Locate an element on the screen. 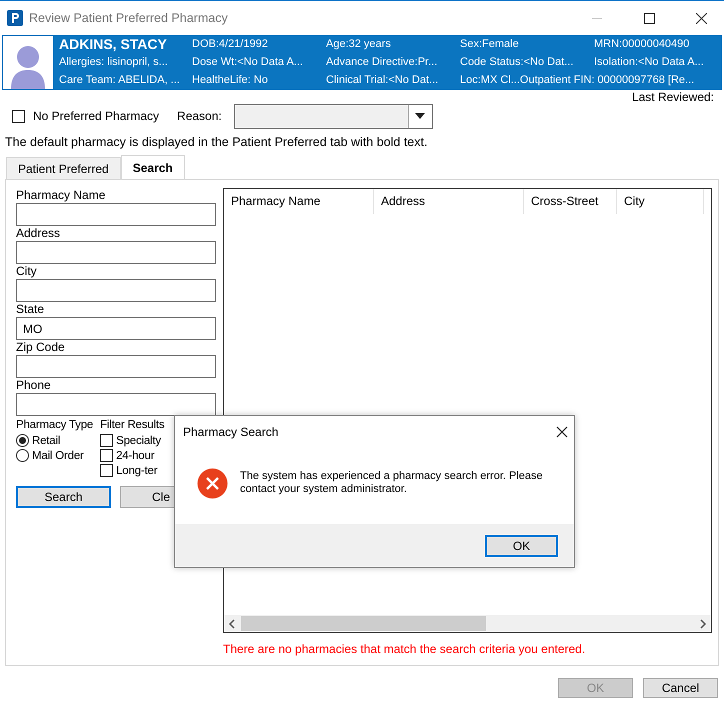 The height and width of the screenshot is (711, 724). column-header: Address is located at coordinates (449, 201).